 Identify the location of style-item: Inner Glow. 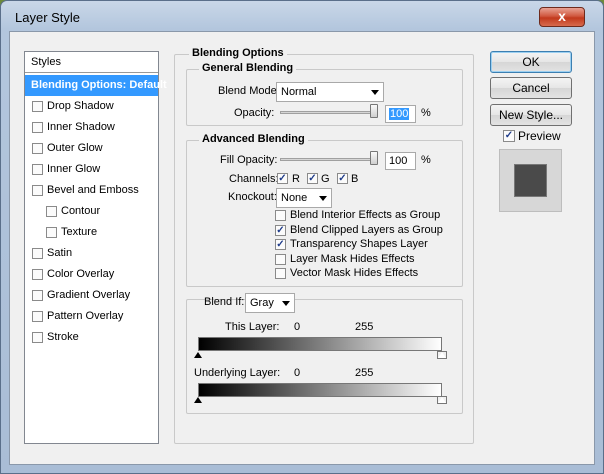
(91, 169).